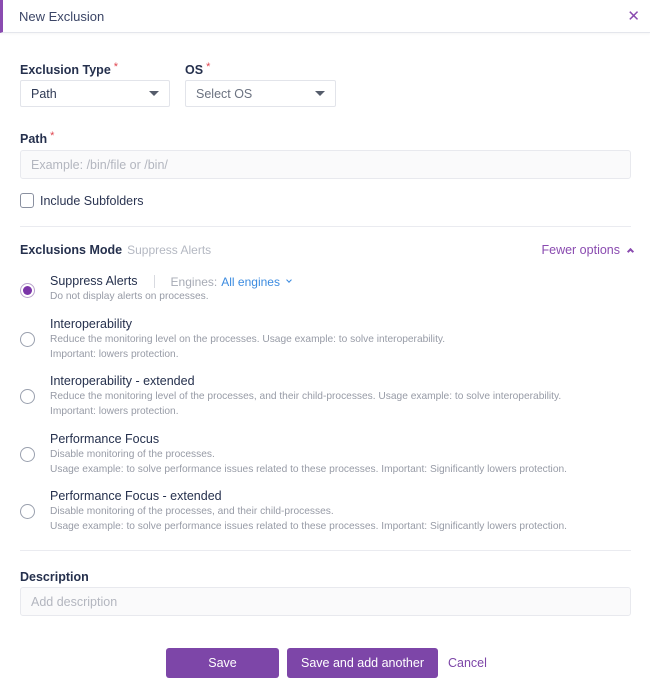  I want to click on save-and-add-another-button: Save and add another, so click(362, 663).